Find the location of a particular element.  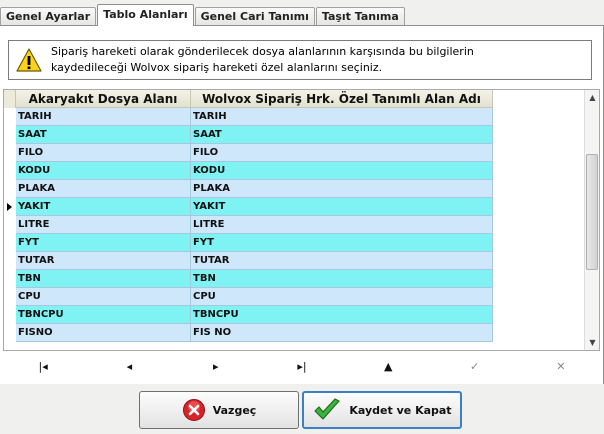

cell-target-field: TBNCPU is located at coordinates (342, 315).